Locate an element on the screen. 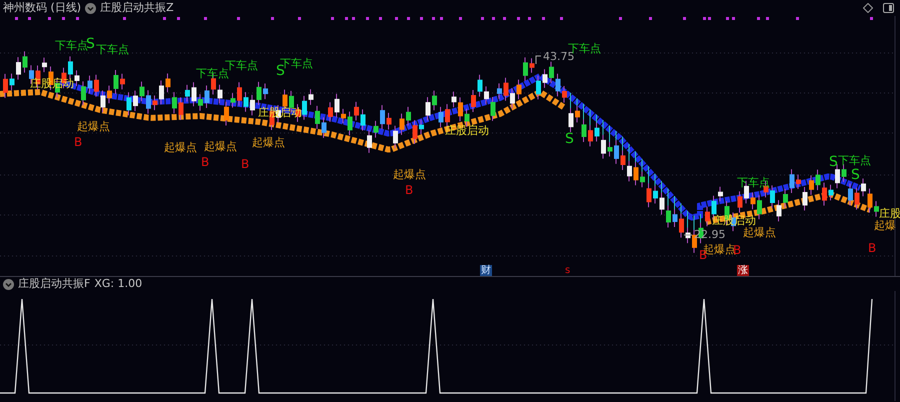 The image size is (900, 402). indicator-title: 庄股启动共振Z is located at coordinates (137, 8).